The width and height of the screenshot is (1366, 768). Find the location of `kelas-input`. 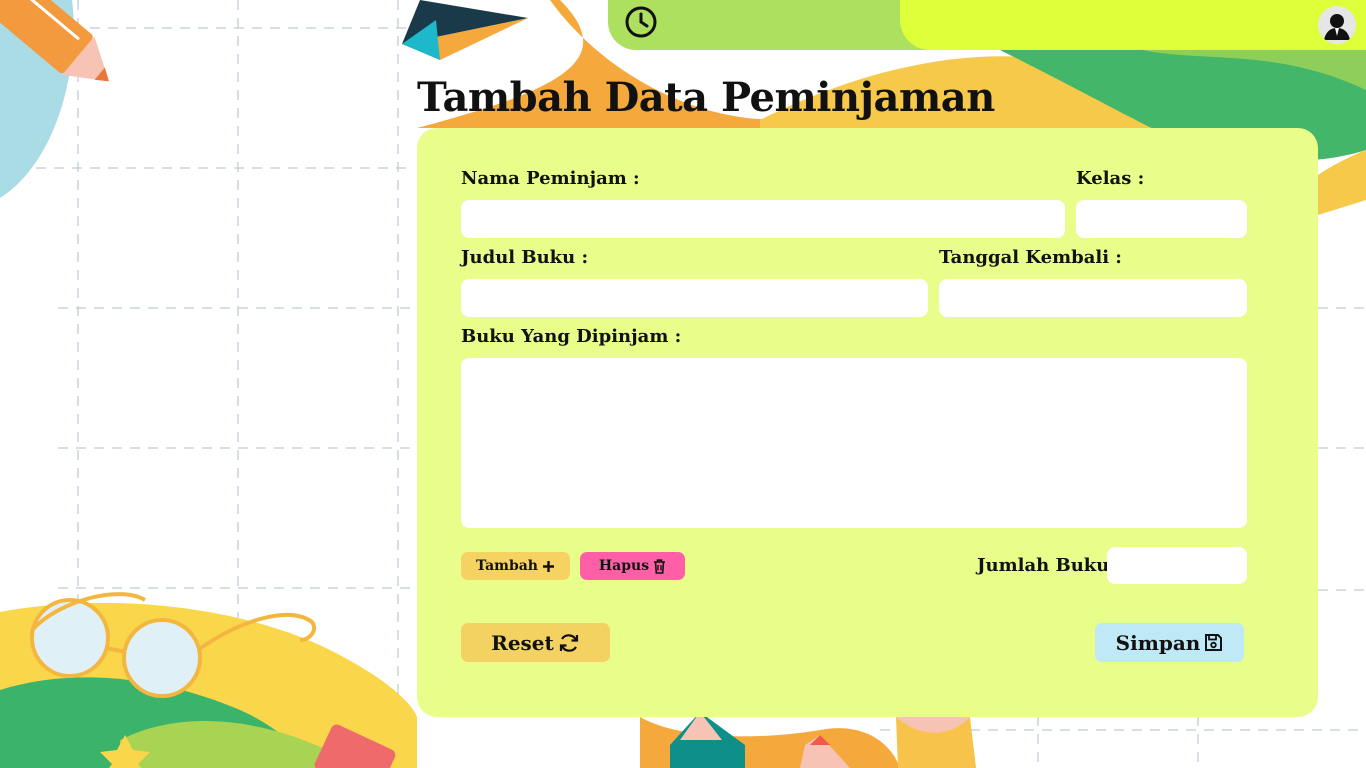

kelas-input is located at coordinates (1161, 219).